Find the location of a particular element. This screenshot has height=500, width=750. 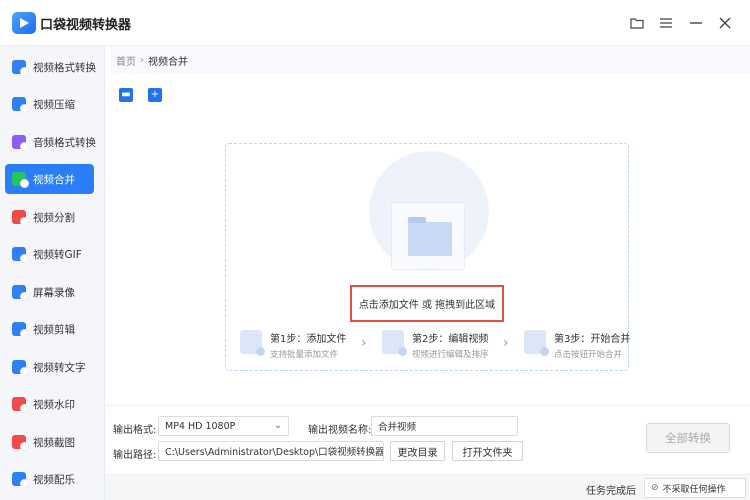

sidebar-item-label: 视频压缩 is located at coordinates (54, 104).